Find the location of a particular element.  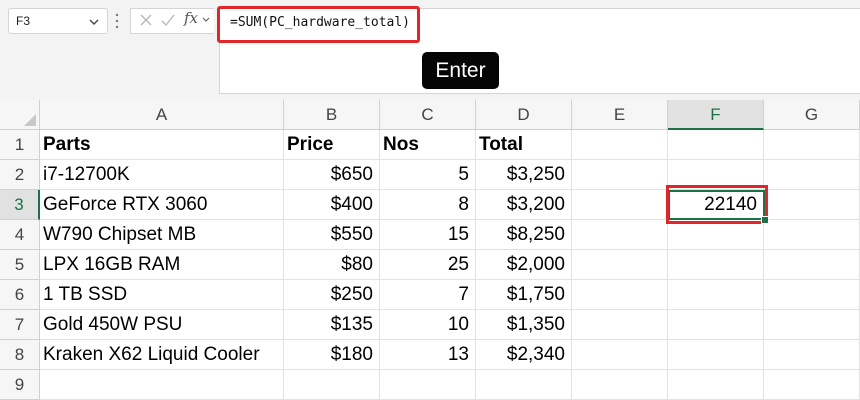

cell-b2: $650 is located at coordinates (332, 175).